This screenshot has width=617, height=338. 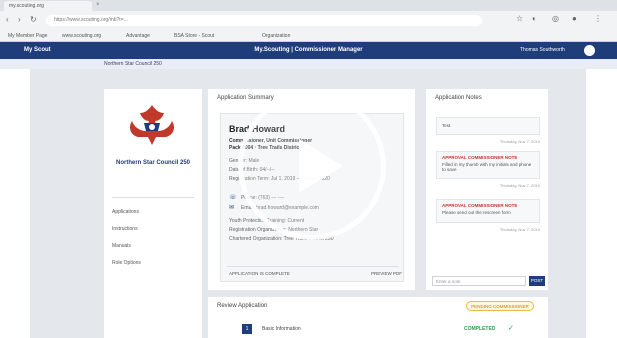 What do you see at coordinates (152, 163) in the screenshot?
I see `council-name: Northern Star Council 250` at bounding box center [152, 163].